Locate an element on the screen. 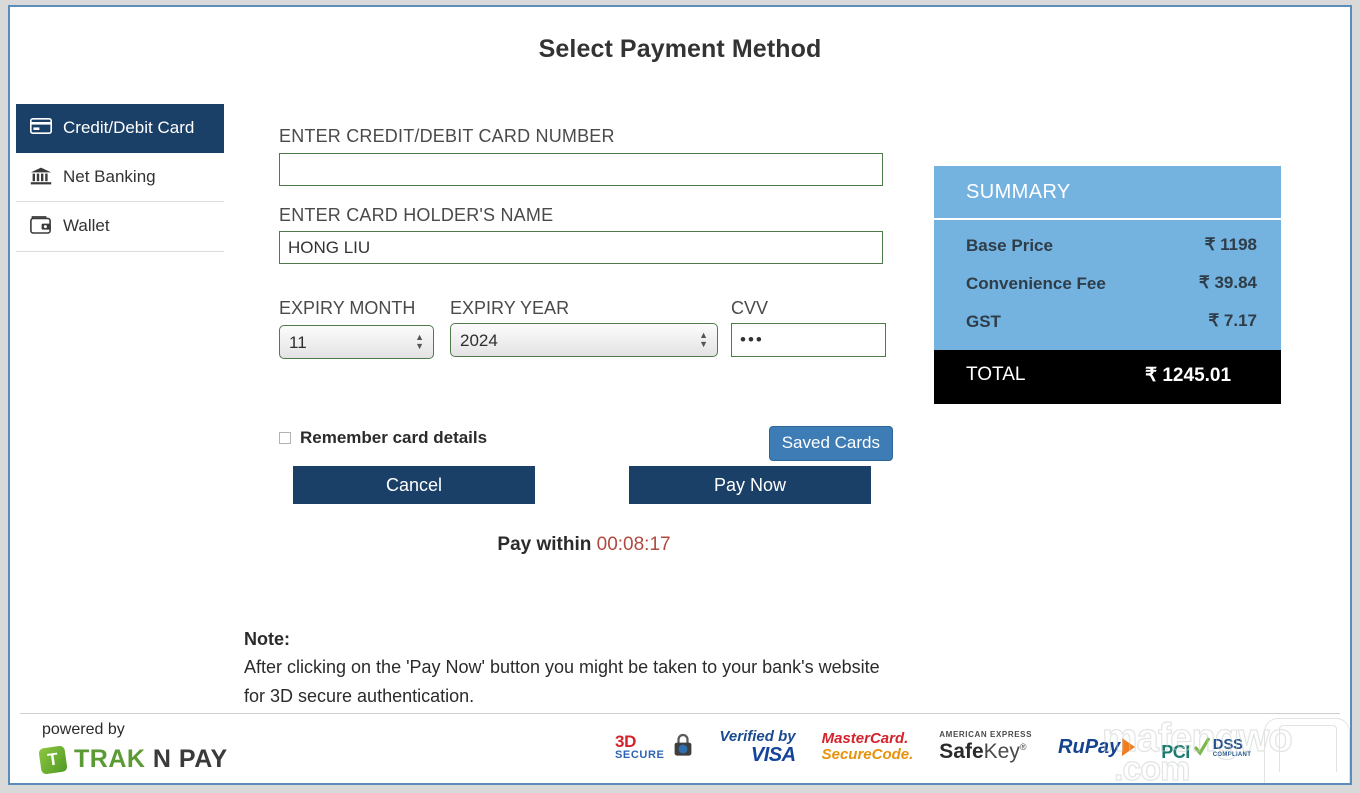 Image resolution: width=1360 pixels, height=793 pixels. summary-row: Base Price ₹ 1198 is located at coordinates (1107, 246).